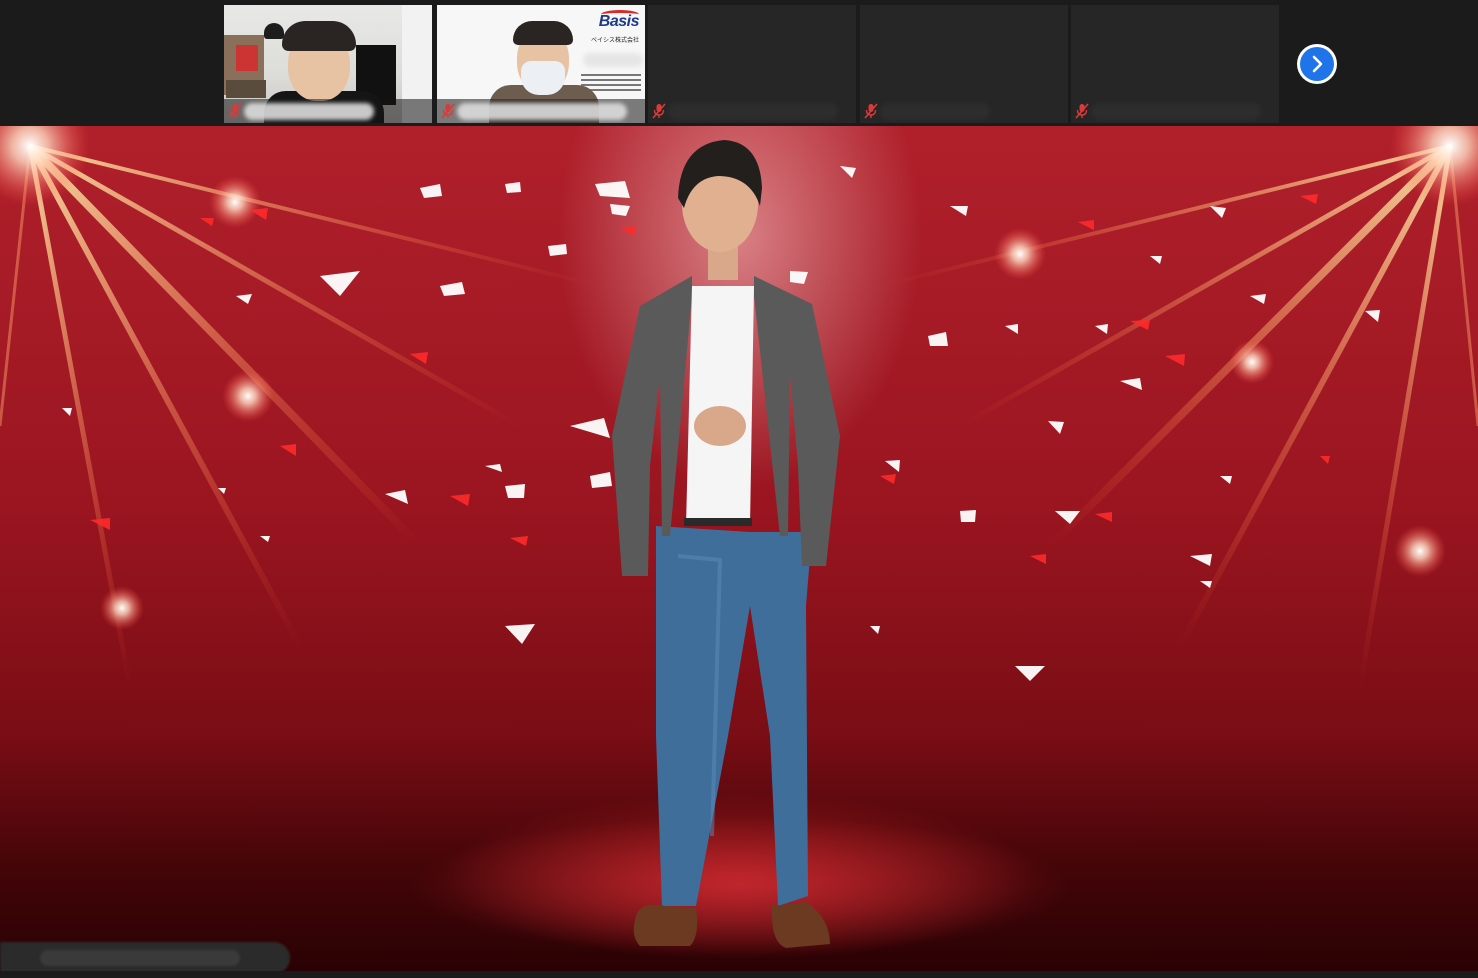  I want to click on speaker-name-tag, so click(145, 958).